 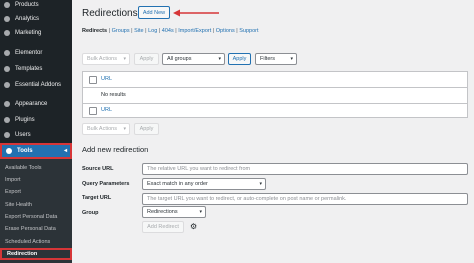 I want to click on source-url-label: Source URL, so click(x=98, y=169).